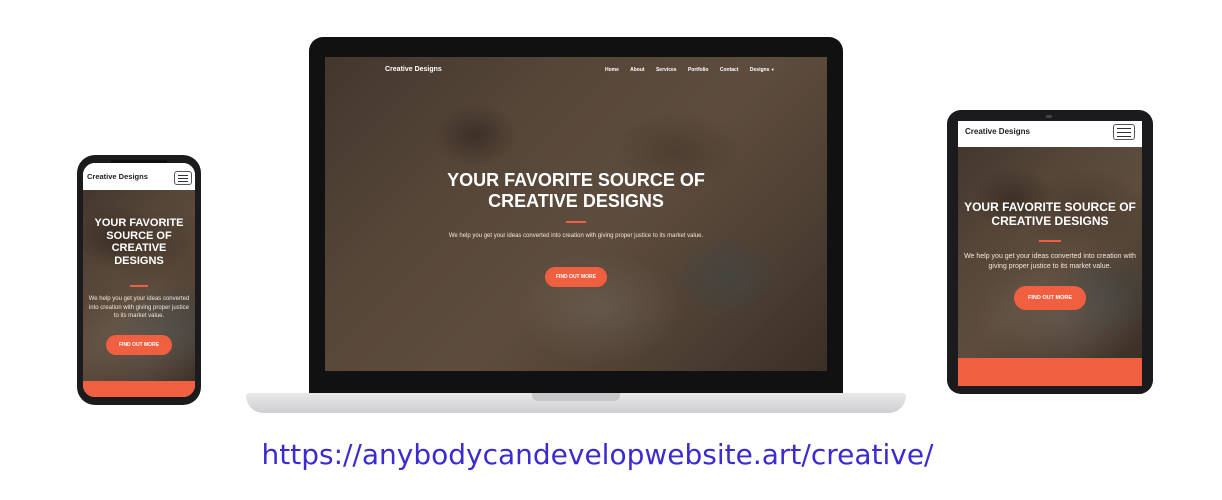  I want to click on nav-about: About, so click(637, 70).